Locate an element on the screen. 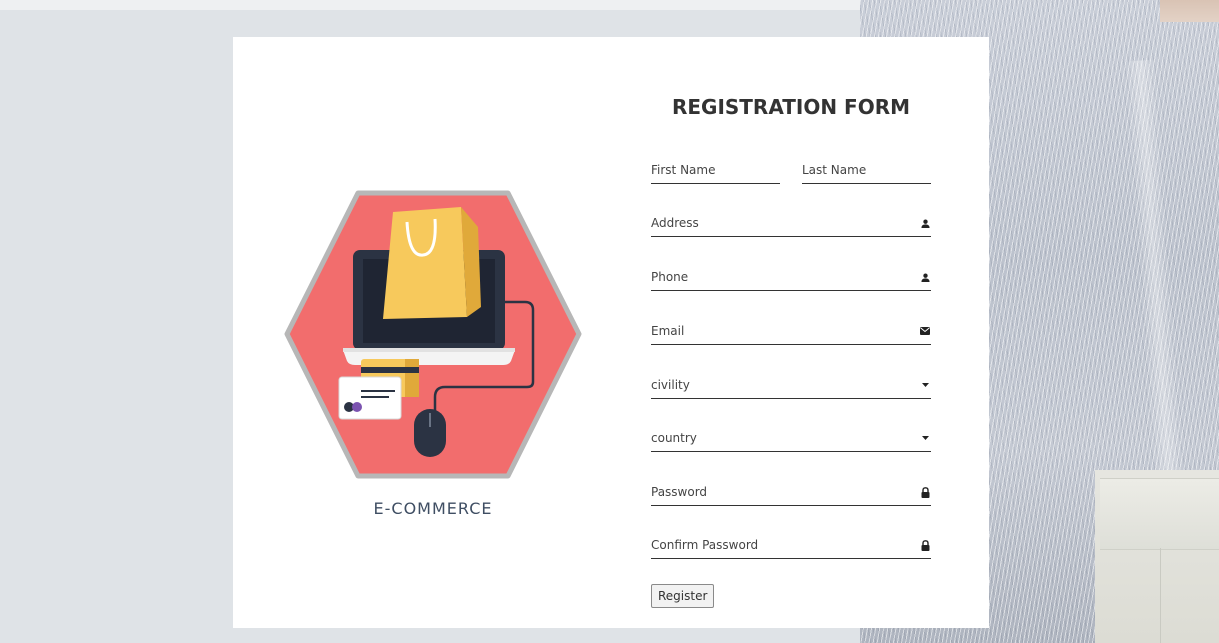 The width and height of the screenshot is (1219, 643). last-name-field is located at coordinates (866, 171).